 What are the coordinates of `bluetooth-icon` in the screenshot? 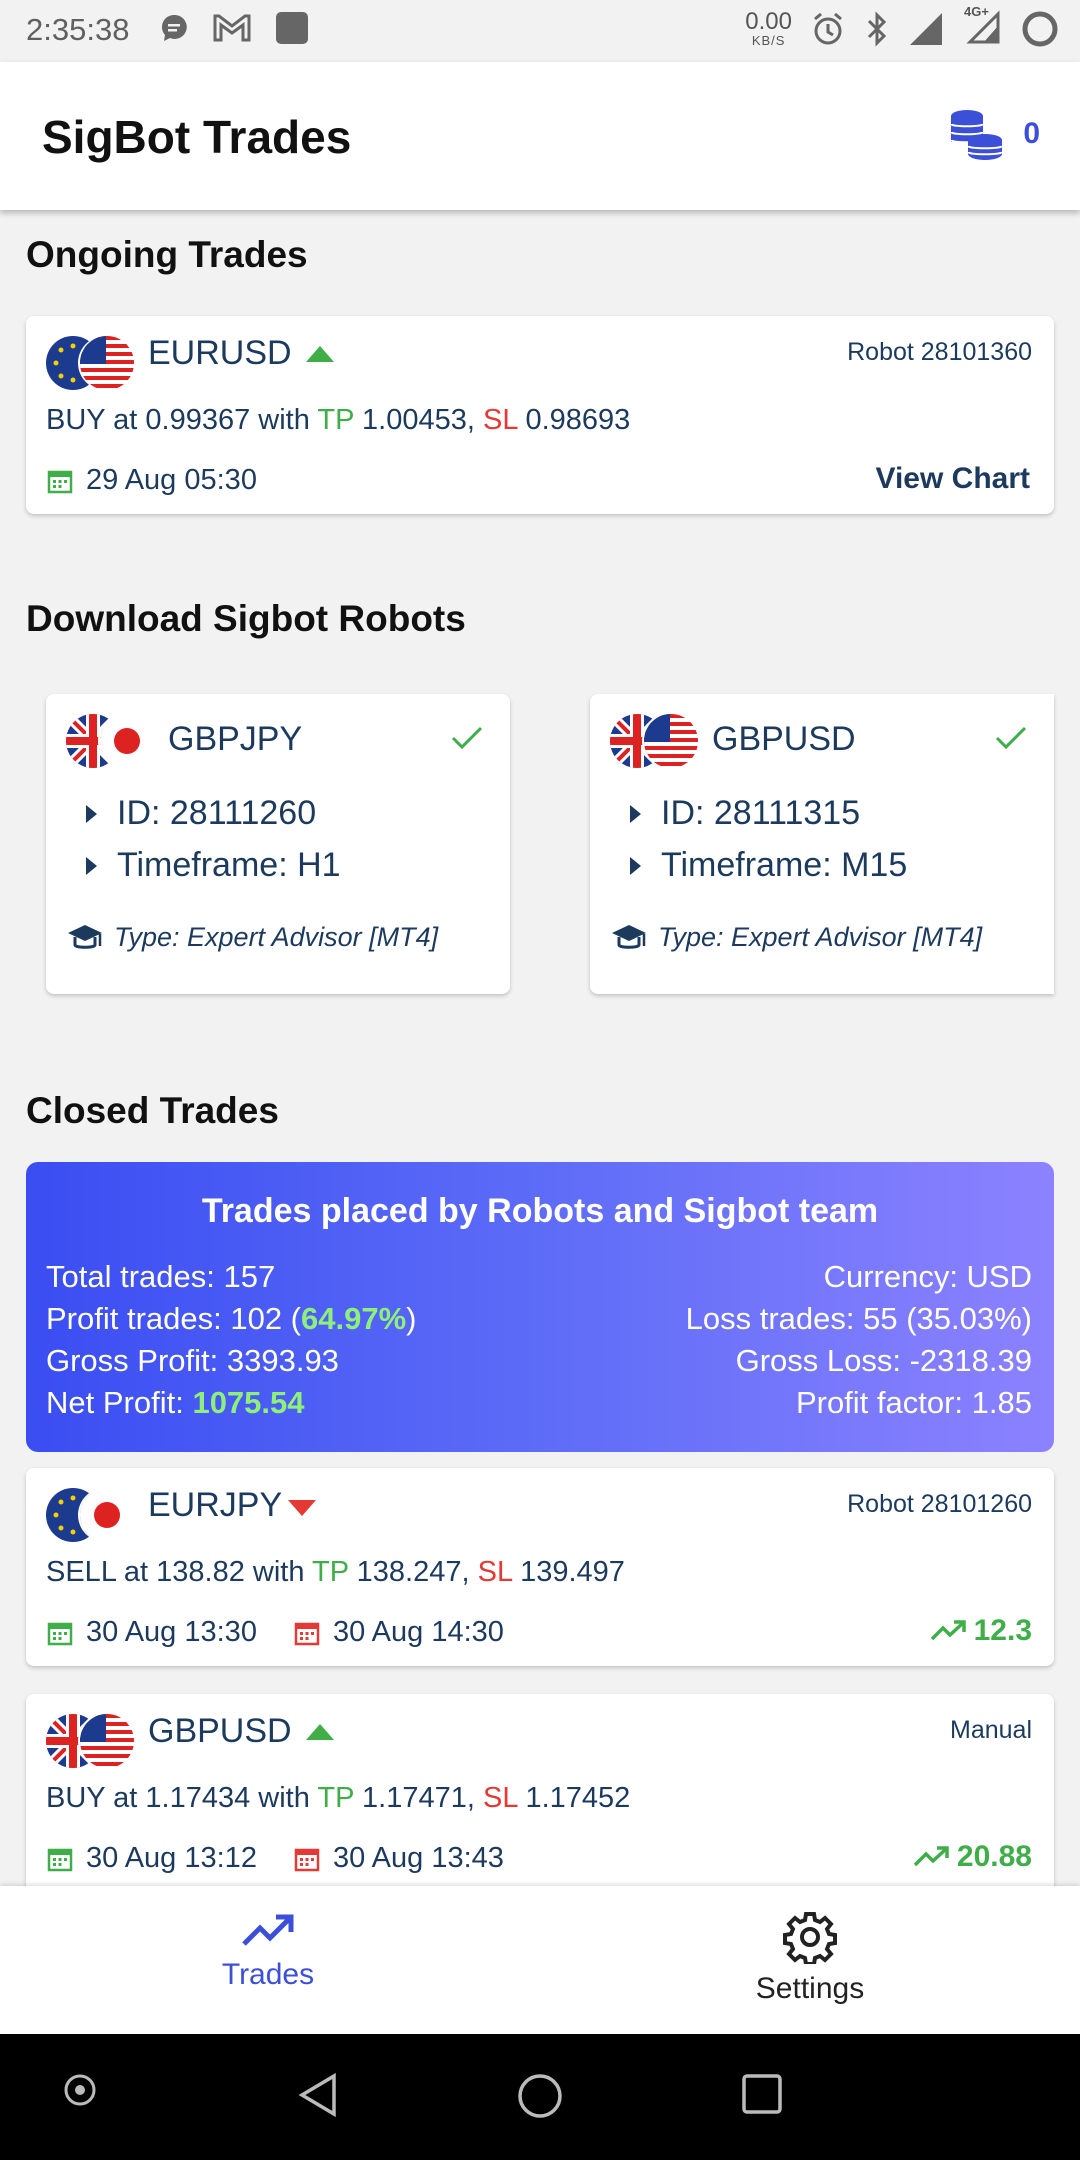 It's located at (877, 28).